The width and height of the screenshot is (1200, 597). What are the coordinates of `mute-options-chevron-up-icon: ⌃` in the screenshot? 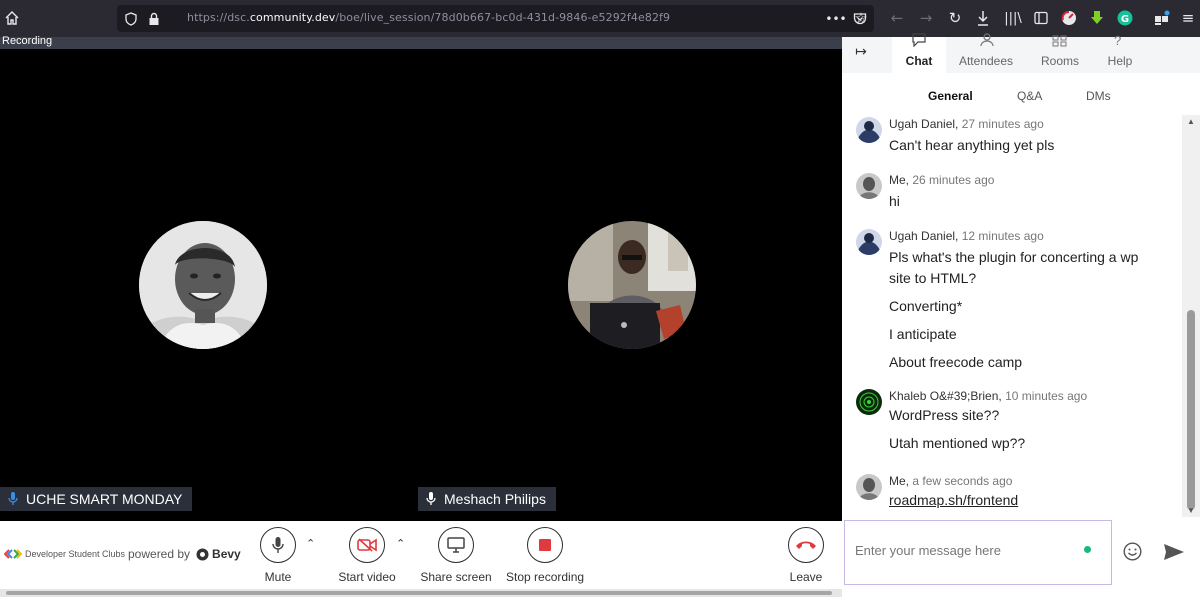 It's located at (310, 543).